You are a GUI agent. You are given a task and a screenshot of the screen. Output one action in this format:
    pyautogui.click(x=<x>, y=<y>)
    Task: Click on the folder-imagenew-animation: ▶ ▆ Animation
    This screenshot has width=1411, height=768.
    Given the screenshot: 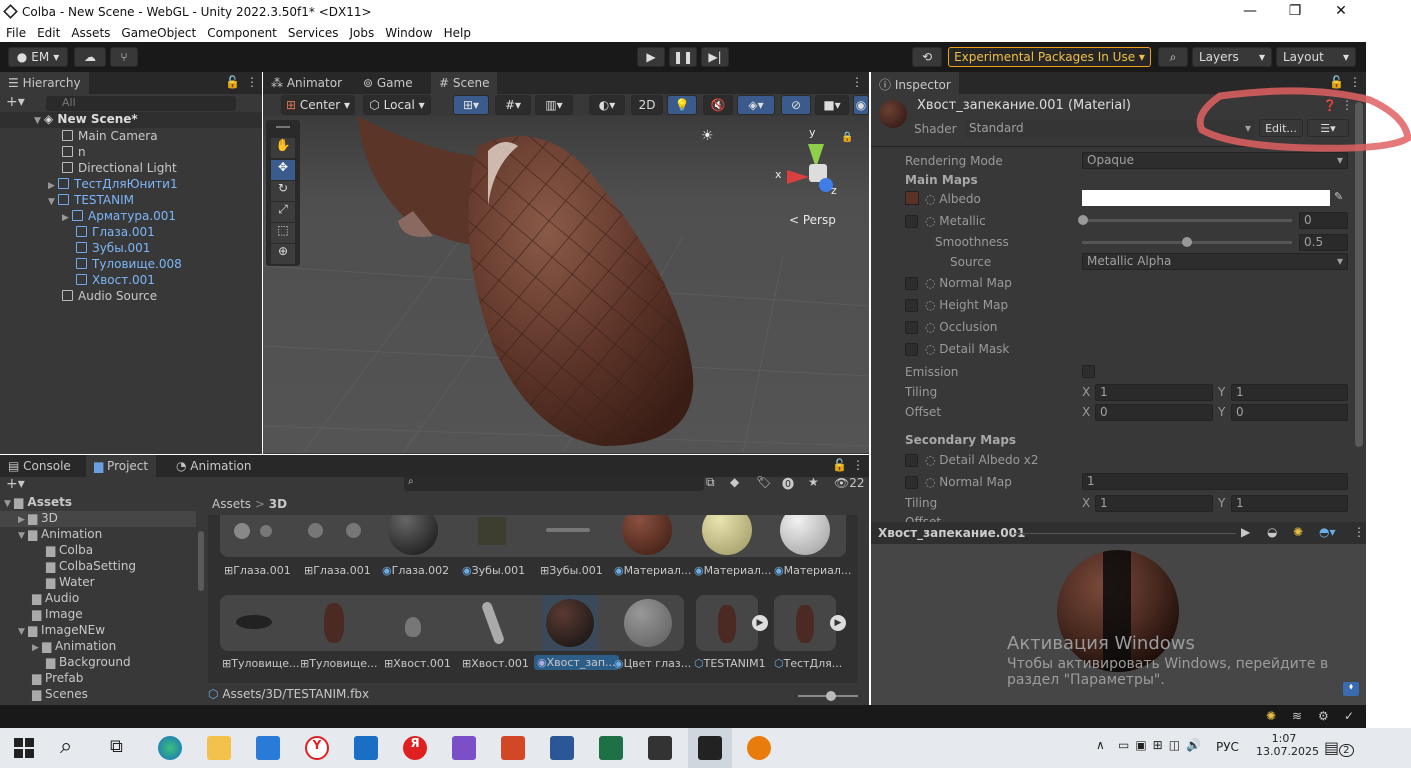 What is the action you would take?
    pyautogui.click(x=74, y=647)
    